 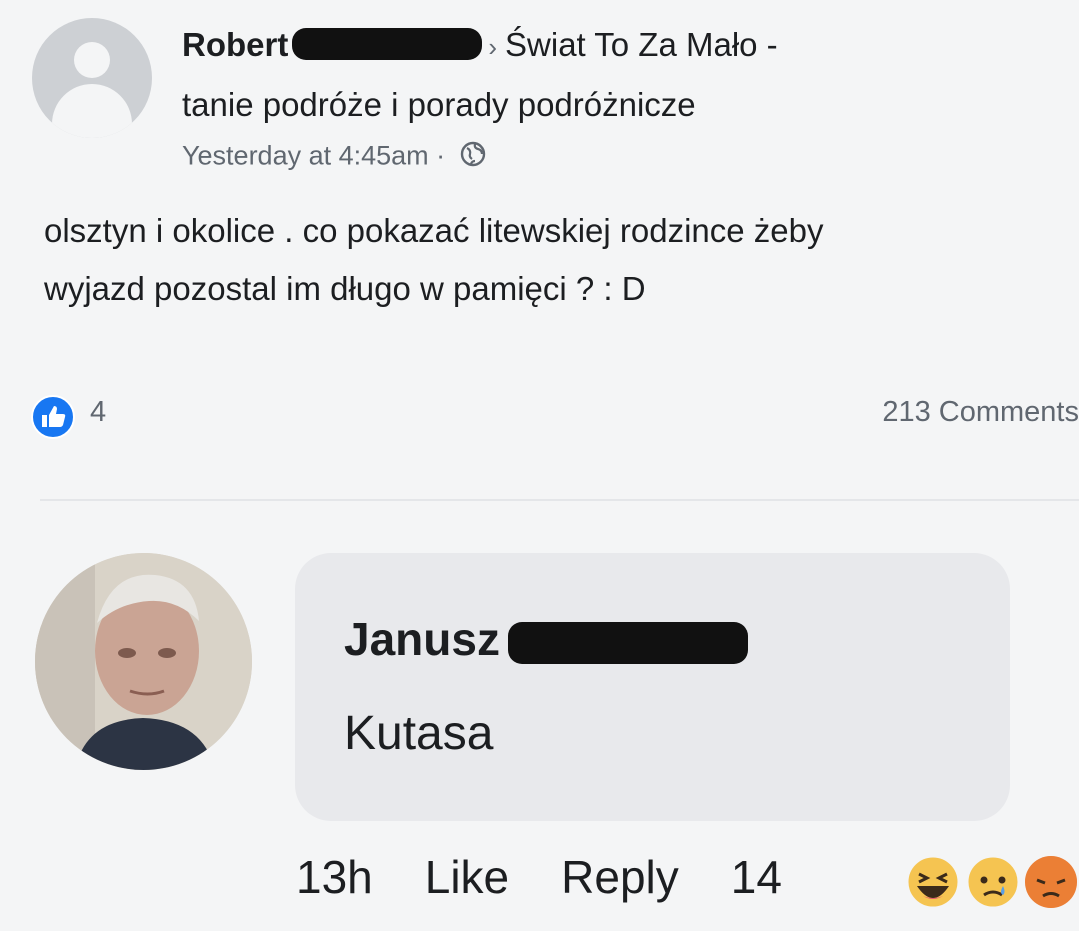 I want to click on comments-count: 213 Comments, so click(x=980, y=412).